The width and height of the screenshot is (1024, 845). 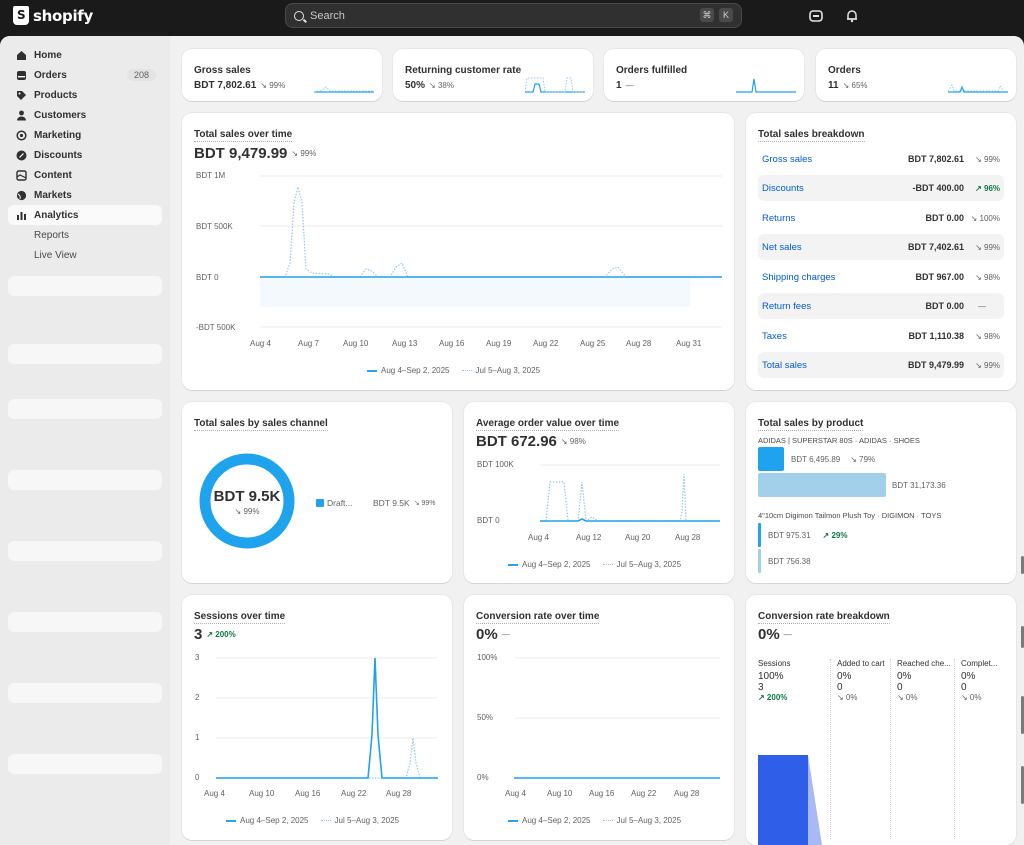 I want to click on breakdown-row-net-sales: Net sales BDT 7,402.61 ↘ 99%, so click(x=881, y=247).